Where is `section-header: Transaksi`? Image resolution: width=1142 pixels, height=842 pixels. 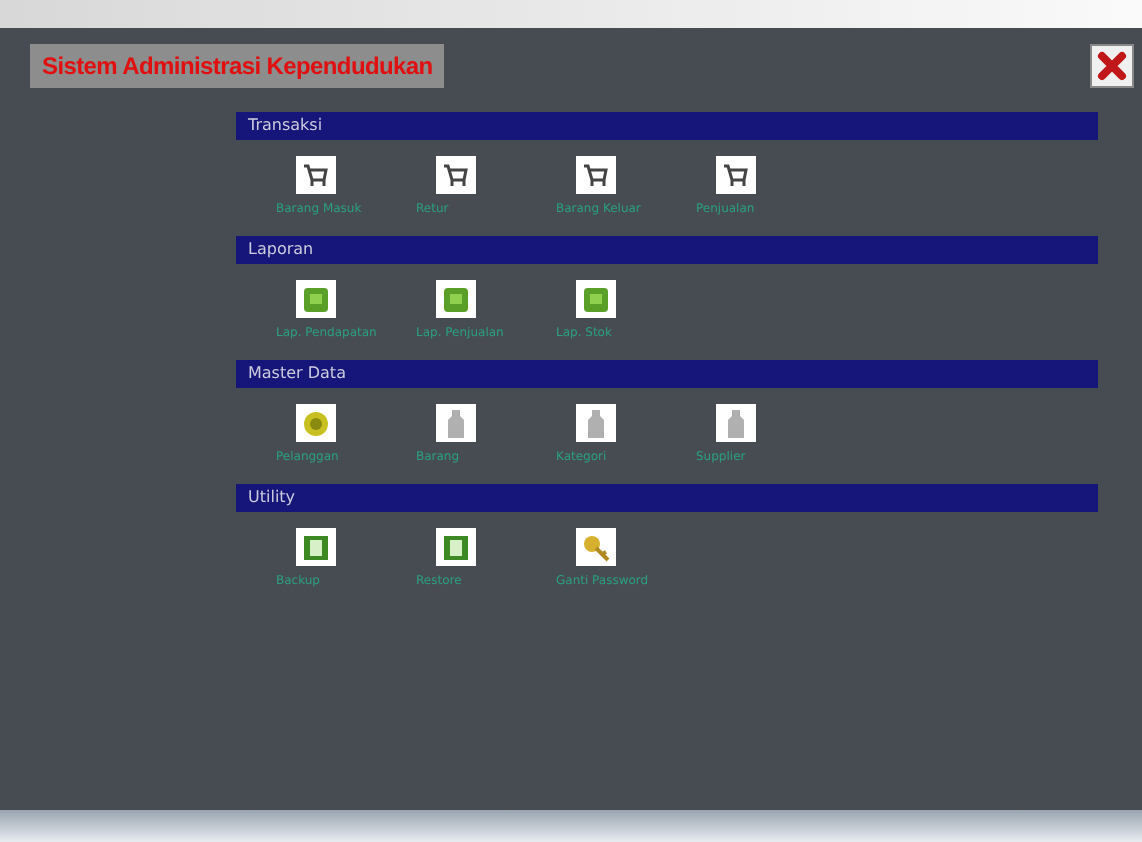
section-header: Transaksi is located at coordinates (667, 126).